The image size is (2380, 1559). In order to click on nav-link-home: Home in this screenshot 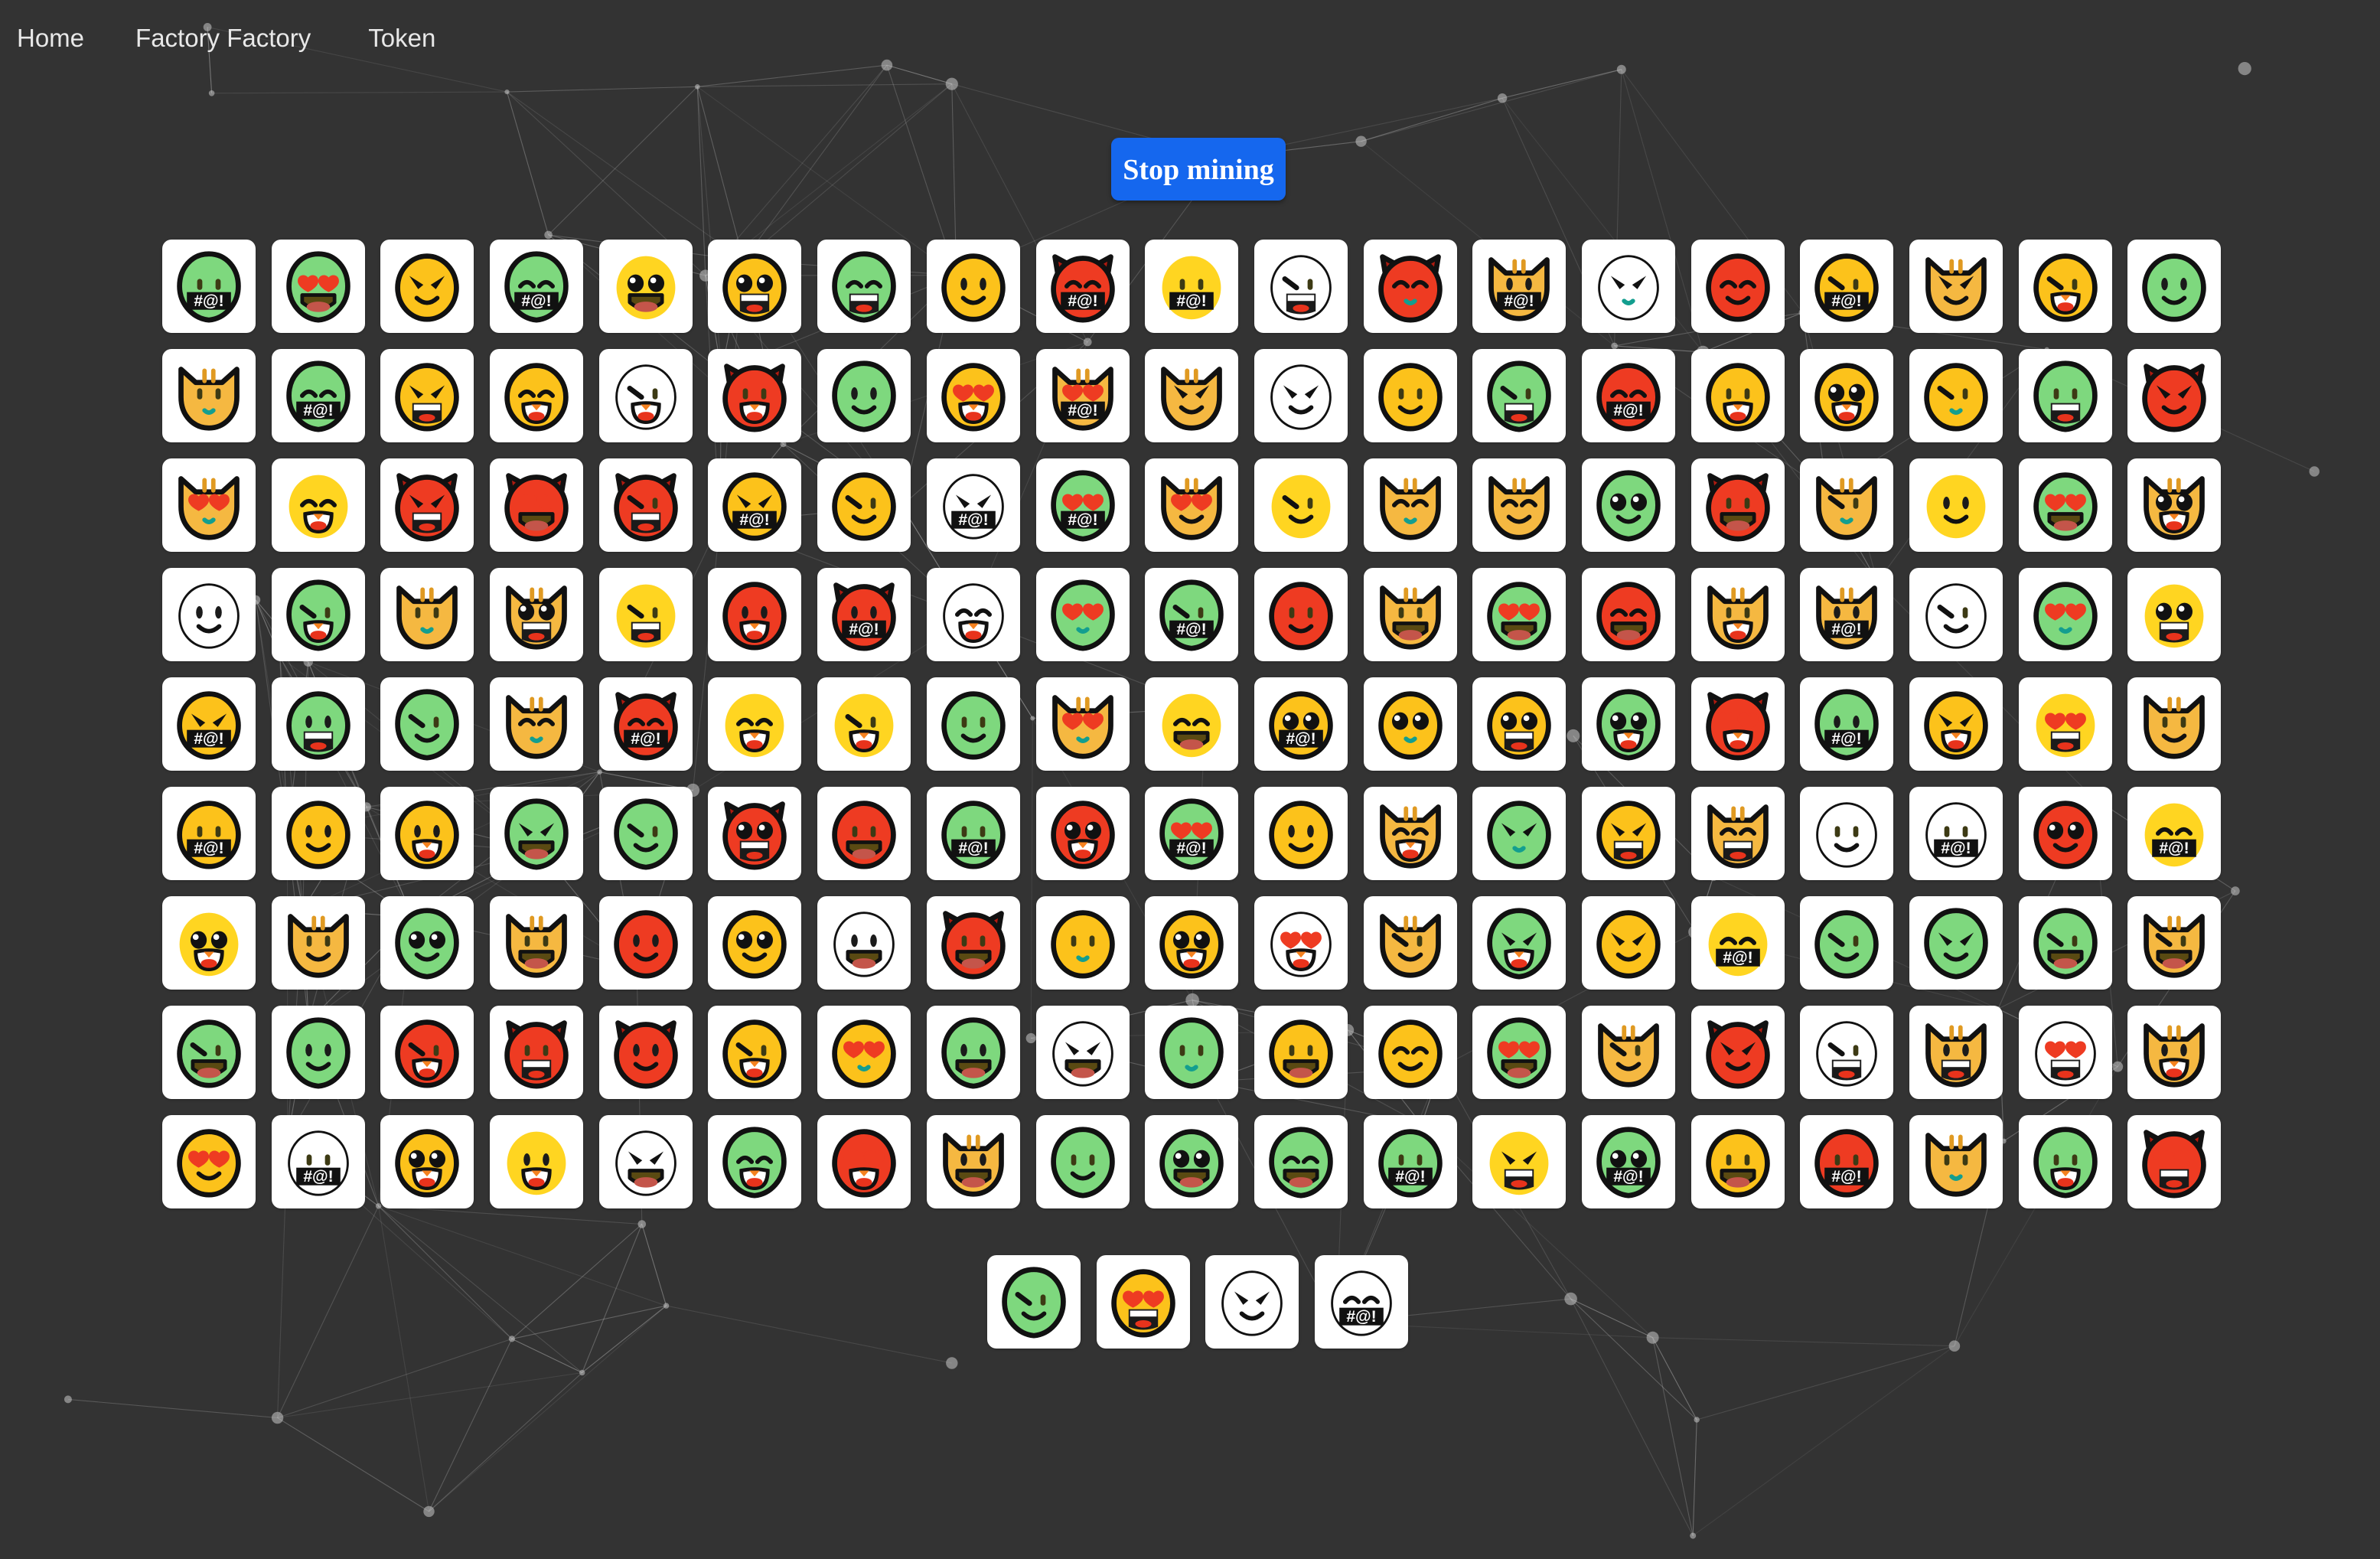, I will do `click(50, 38)`.